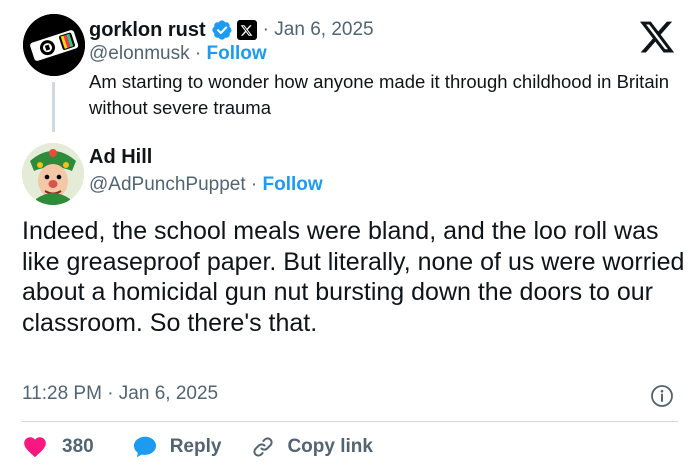  I want to click on verified-badge-icon, so click(222, 30).